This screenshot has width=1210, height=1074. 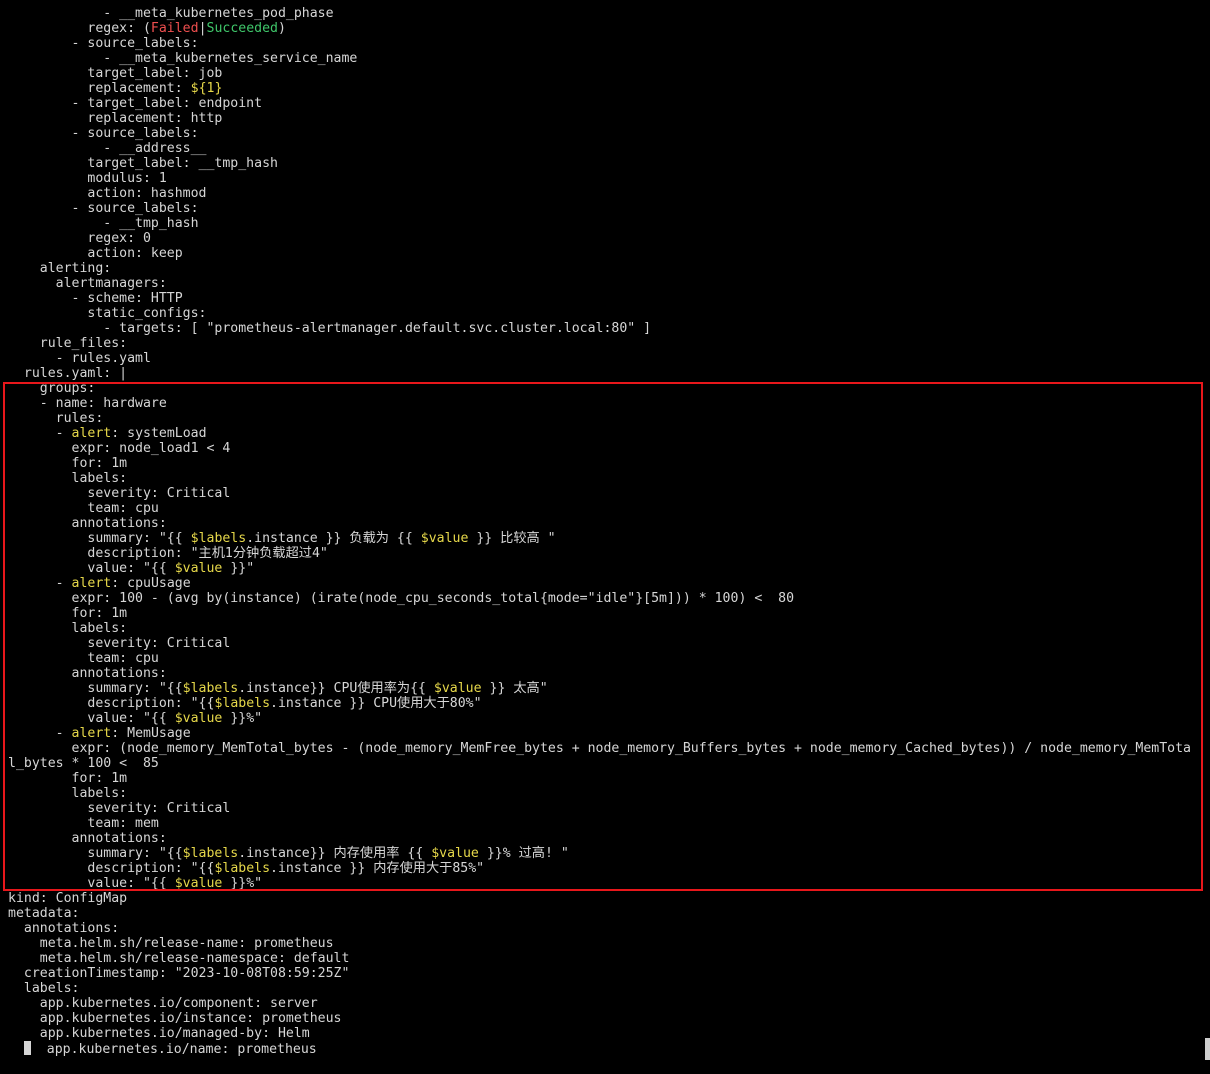 I want to click on terminal-line: meta.helm.sh/release-name: prometheus, so click(x=171, y=943).